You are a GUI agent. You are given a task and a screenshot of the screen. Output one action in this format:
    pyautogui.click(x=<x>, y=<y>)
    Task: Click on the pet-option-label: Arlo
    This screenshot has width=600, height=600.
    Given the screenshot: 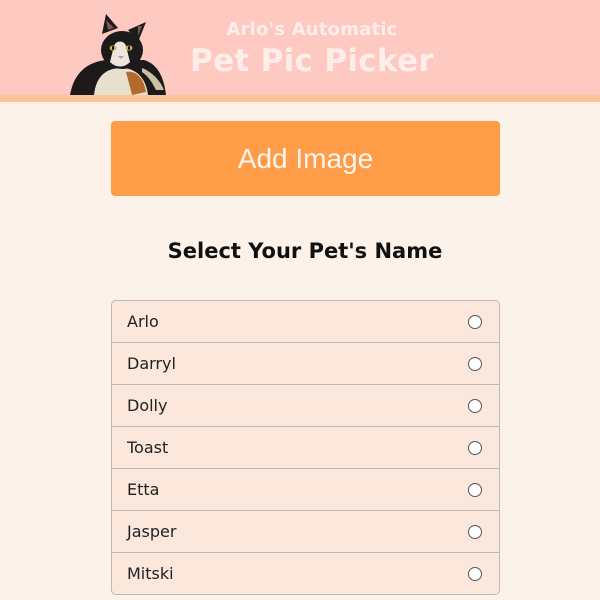 What is the action you would take?
    pyautogui.click(x=143, y=321)
    